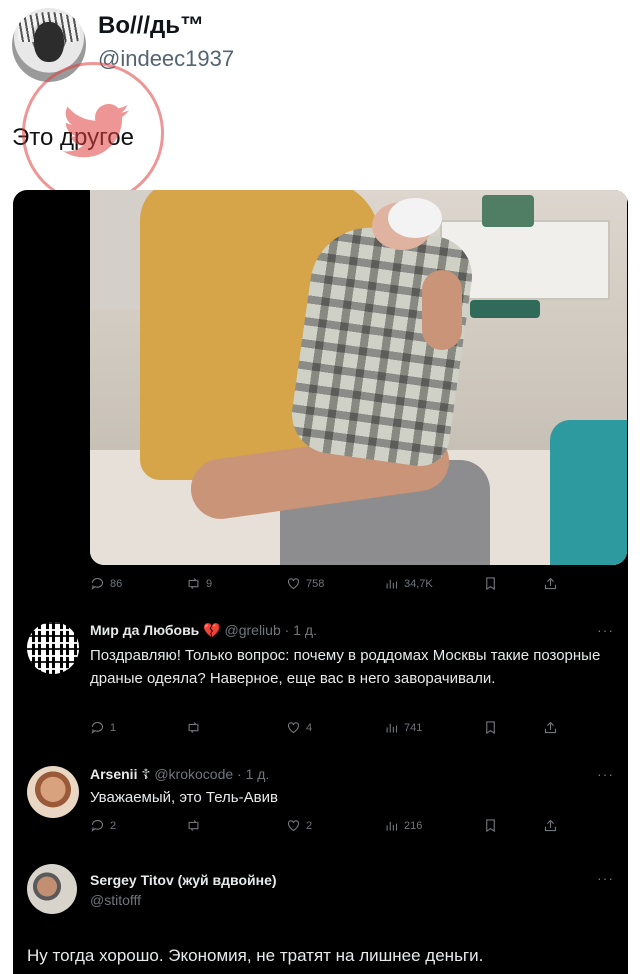  I want to click on like-button: 2, so click(299, 825).